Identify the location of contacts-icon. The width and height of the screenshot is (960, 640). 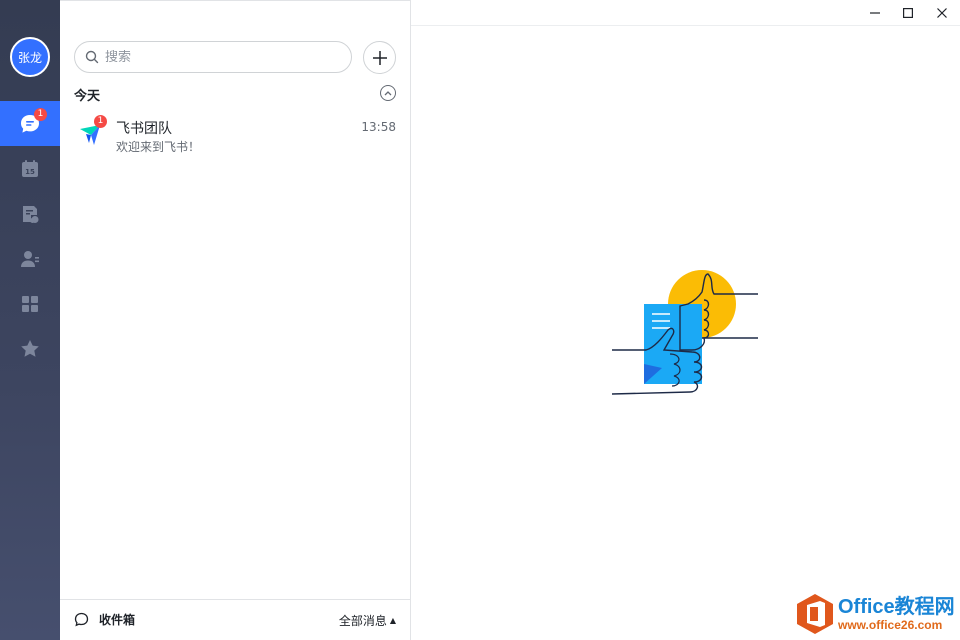
(30, 258).